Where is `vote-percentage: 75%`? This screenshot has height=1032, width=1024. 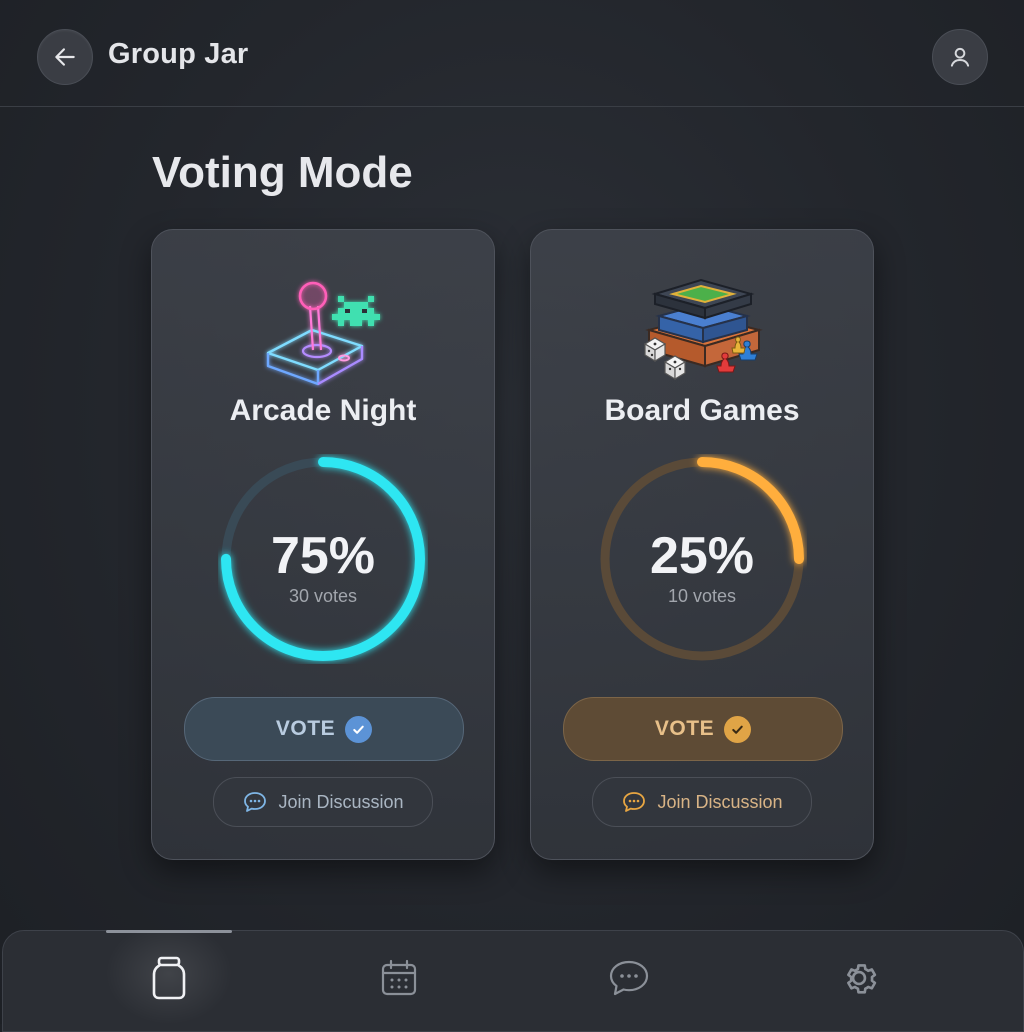
vote-percentage: 75% is located at coordinates (323, 556).